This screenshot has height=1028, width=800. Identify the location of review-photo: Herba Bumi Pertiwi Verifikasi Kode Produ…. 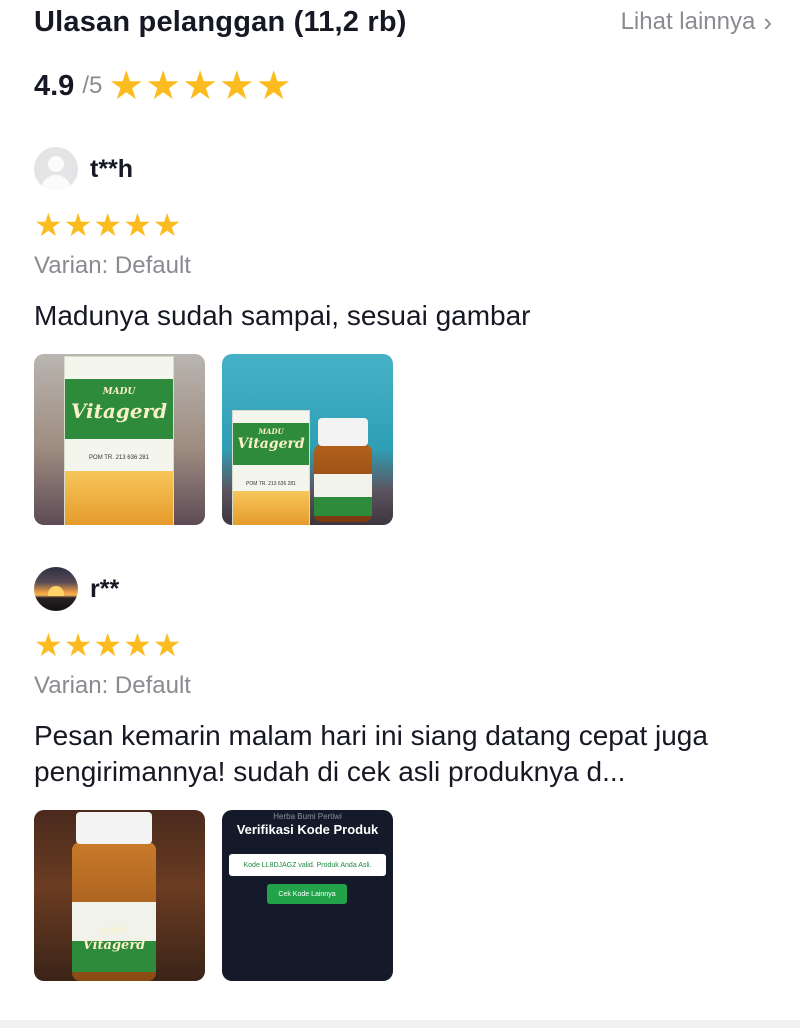
(307, 895).